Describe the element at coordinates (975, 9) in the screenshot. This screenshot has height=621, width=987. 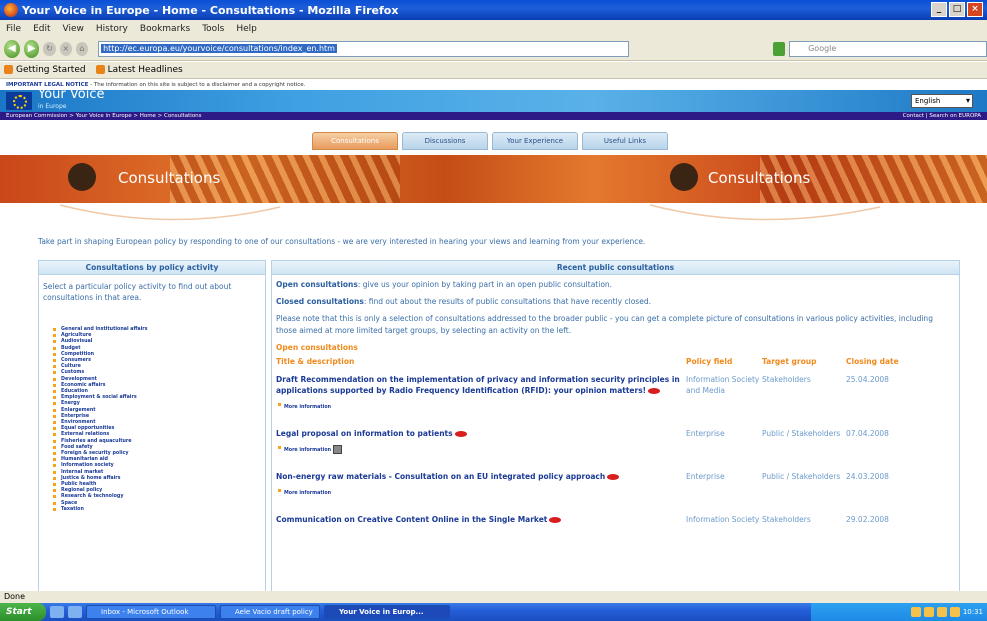
I see `close-button: ×` at that location.